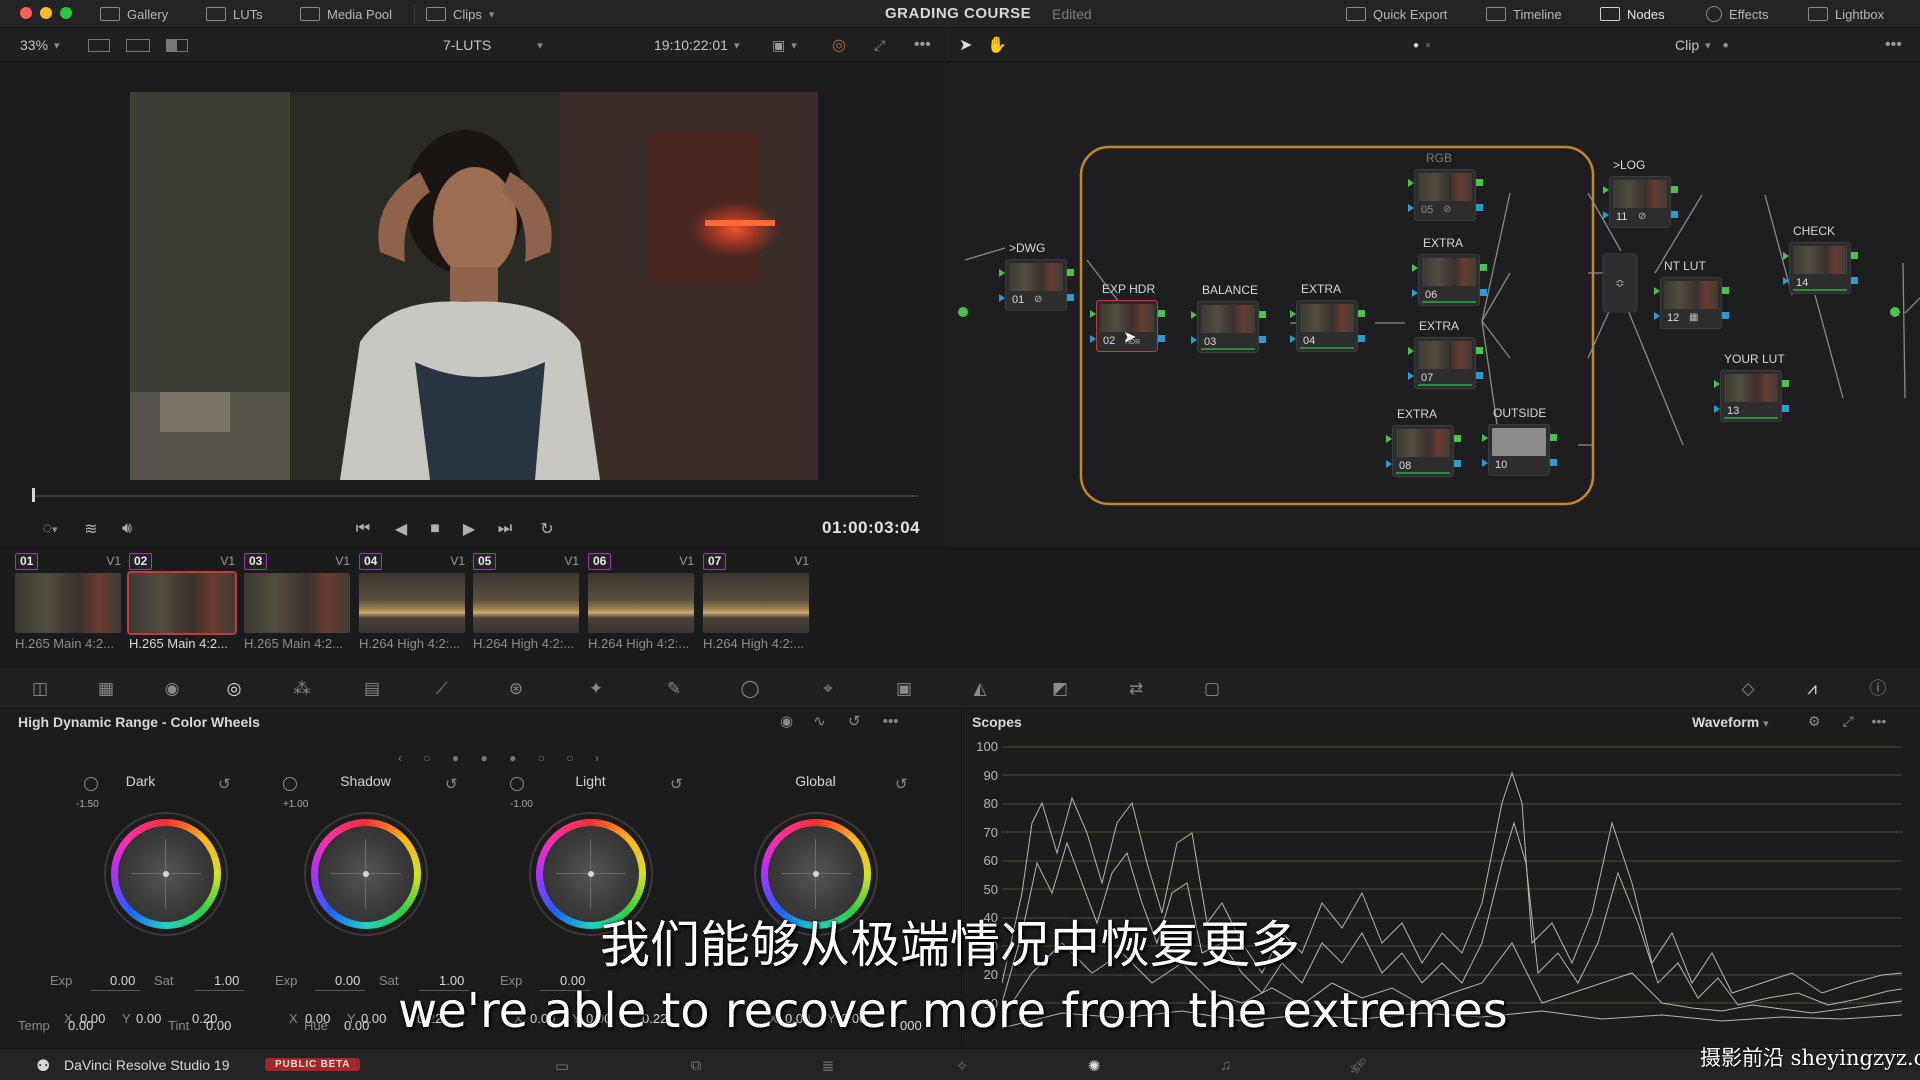 The width and height of the screenshot is (1920, 1080). I want to click on layers-button: ≋, so click(91, 529).